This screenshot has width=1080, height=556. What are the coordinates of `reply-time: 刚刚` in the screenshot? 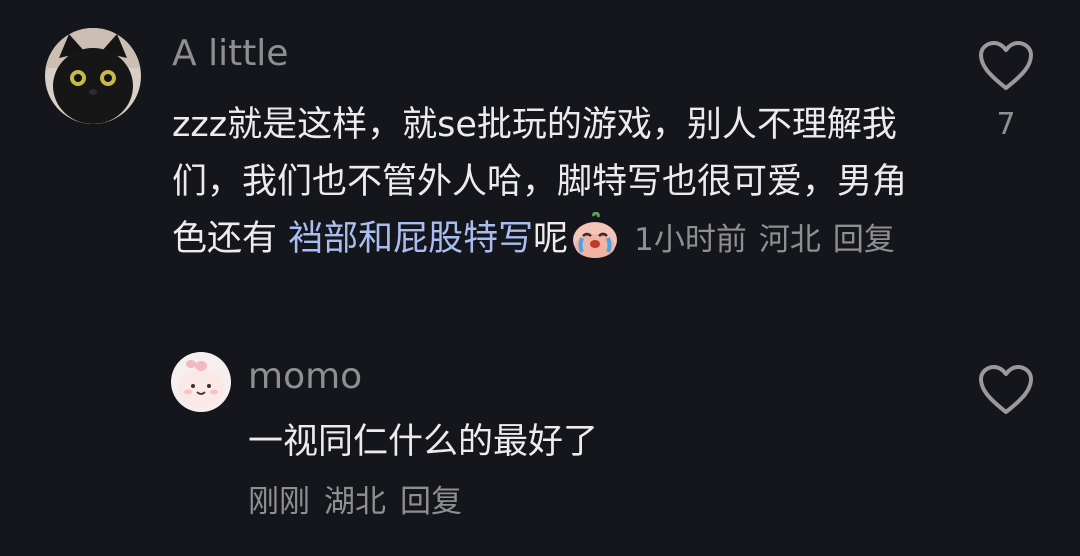 It's located at (279, 502).